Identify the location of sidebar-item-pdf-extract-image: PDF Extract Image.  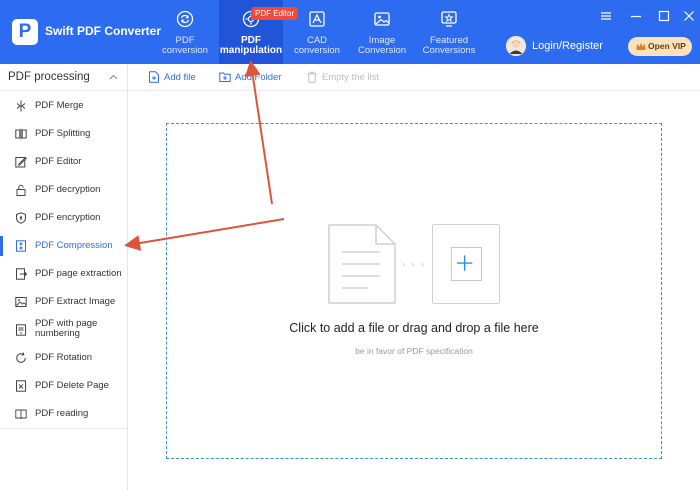
(63, 302).